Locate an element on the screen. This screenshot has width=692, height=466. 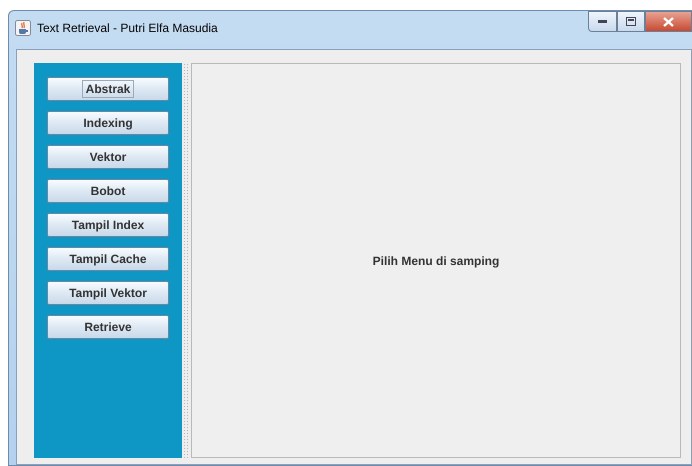
java-cup-icon is located at coordinates (23, 28).